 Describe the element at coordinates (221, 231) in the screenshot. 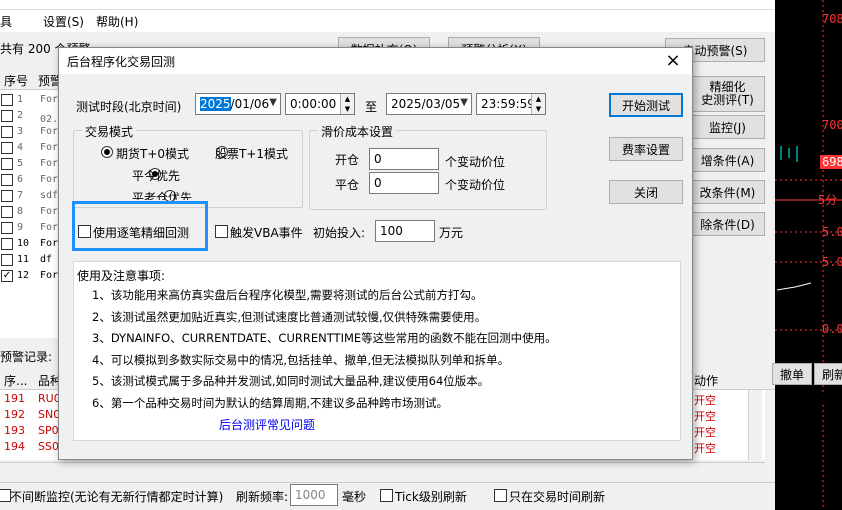

I see `vba-event-checkbox` at that location.